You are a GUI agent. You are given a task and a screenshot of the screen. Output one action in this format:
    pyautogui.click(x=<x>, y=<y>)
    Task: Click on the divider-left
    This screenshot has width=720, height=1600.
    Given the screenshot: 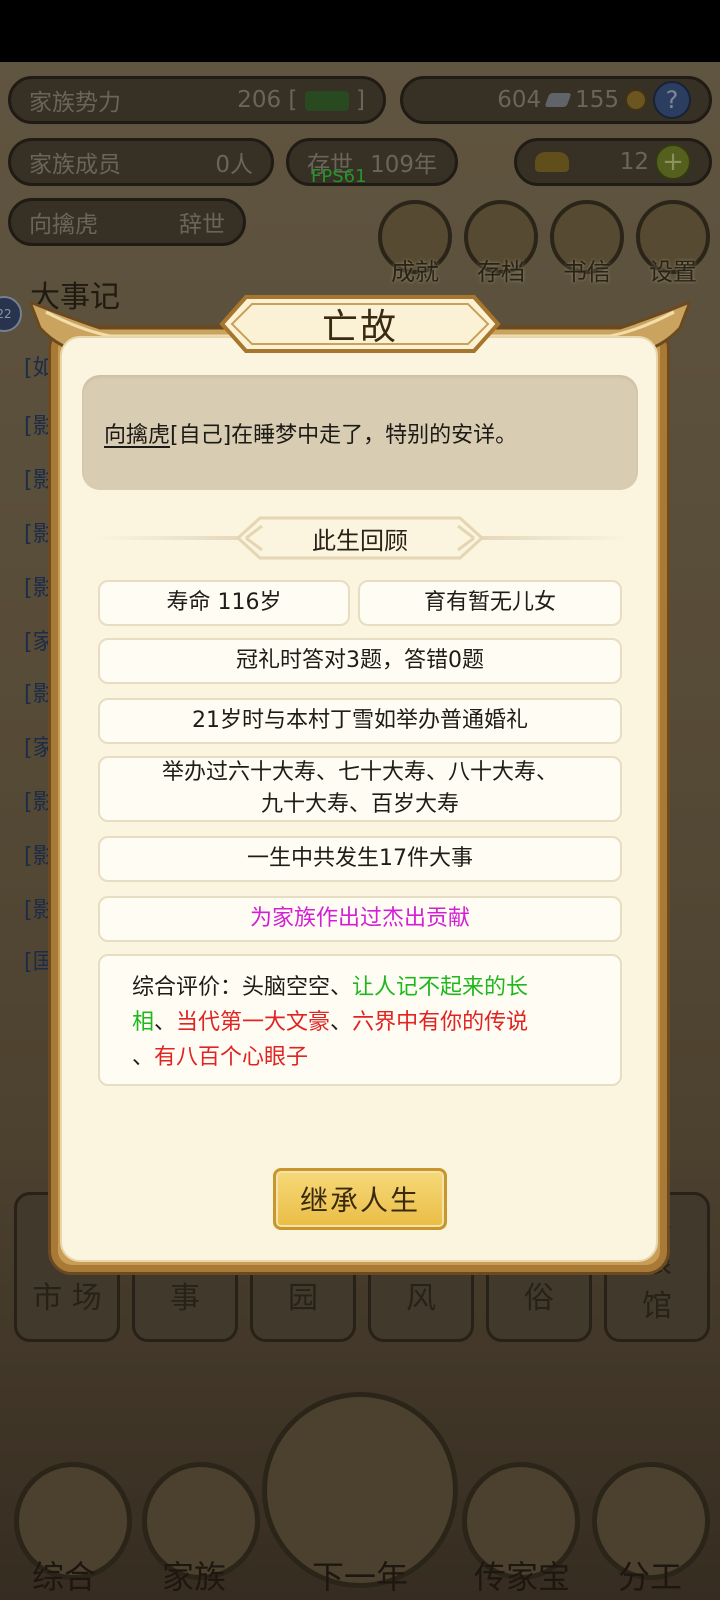 What is the action you would take?
    pyautogui.click(x=174, y=538)
    